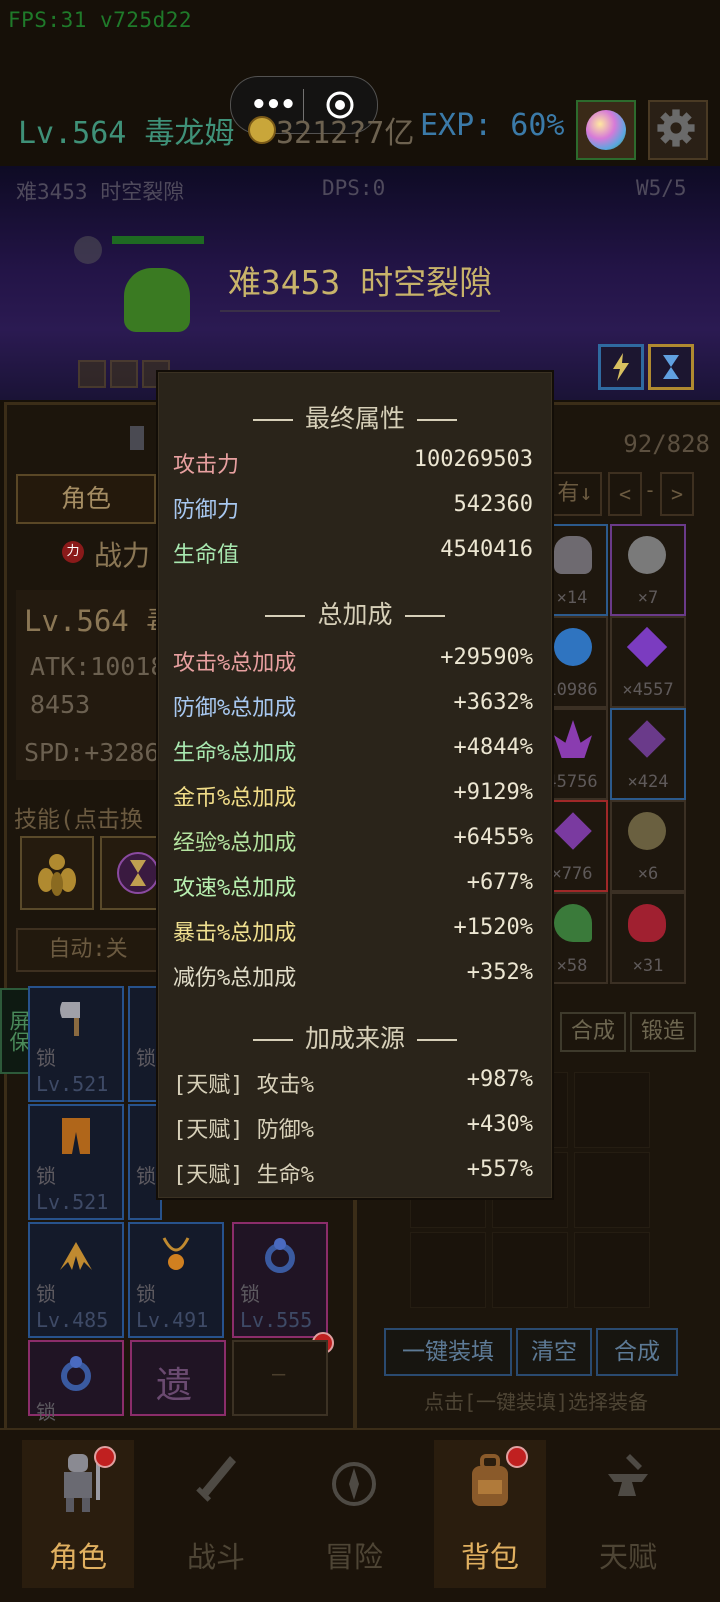 The width and height of the screenshot is (720, 1602). I want to click on next-page-button: >, so click(677, 494).